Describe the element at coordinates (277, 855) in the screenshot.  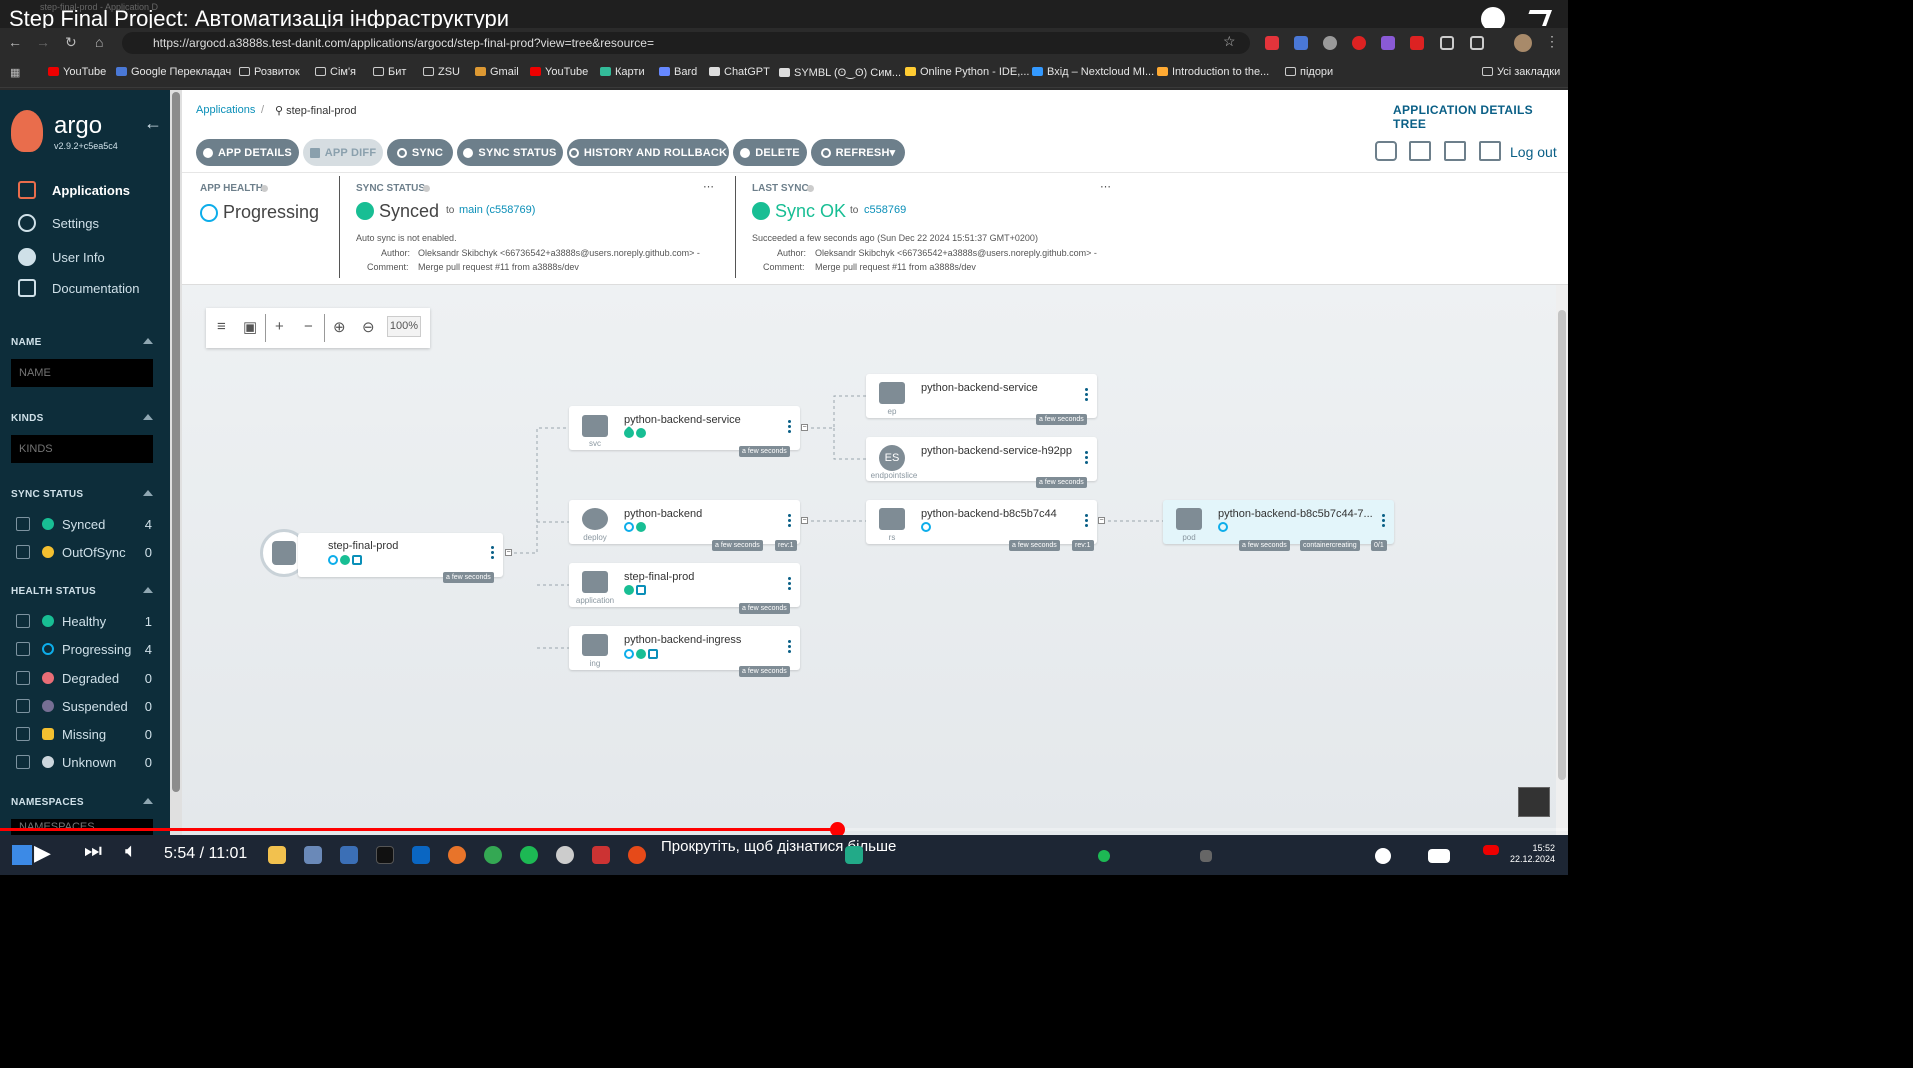
I see `file-explorer-icon` at that location.